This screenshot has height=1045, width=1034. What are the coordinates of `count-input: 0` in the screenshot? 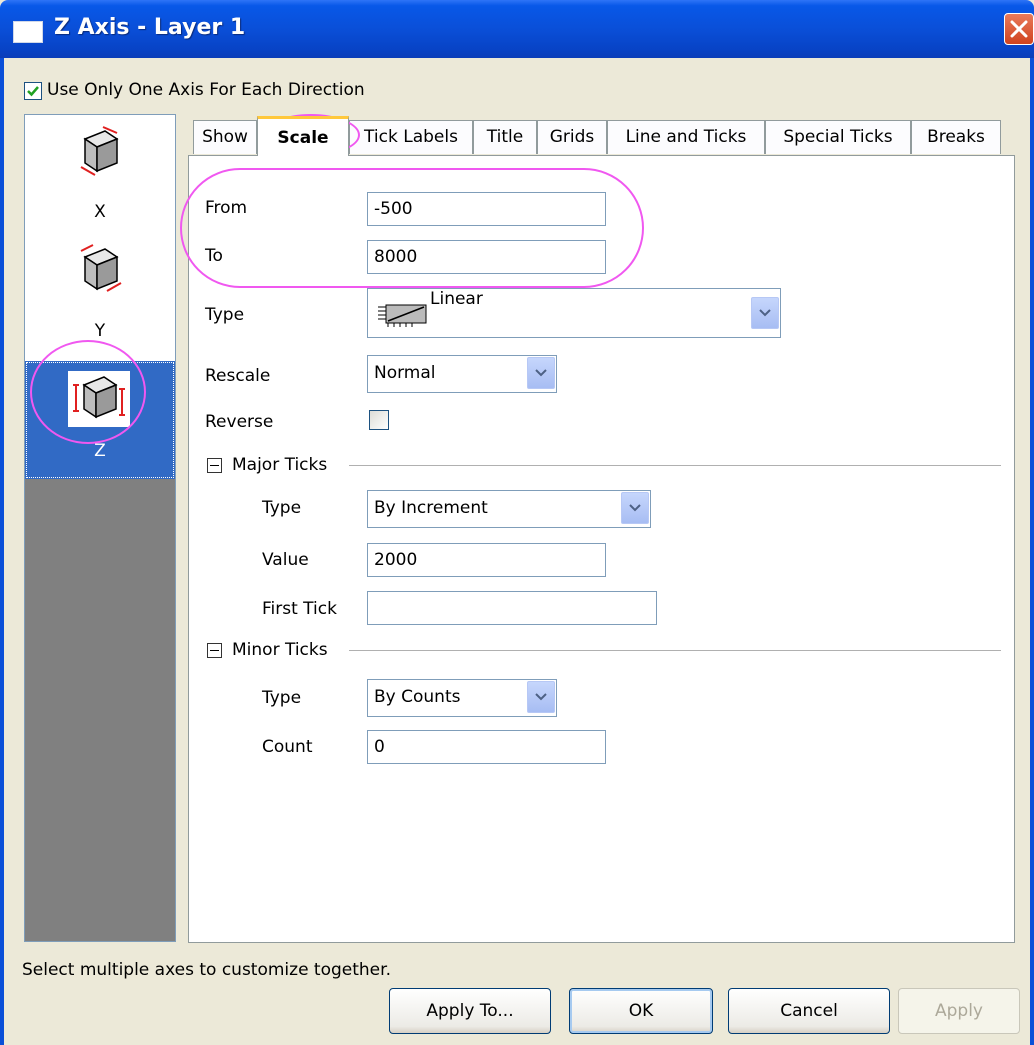 It's located at (486, 747).